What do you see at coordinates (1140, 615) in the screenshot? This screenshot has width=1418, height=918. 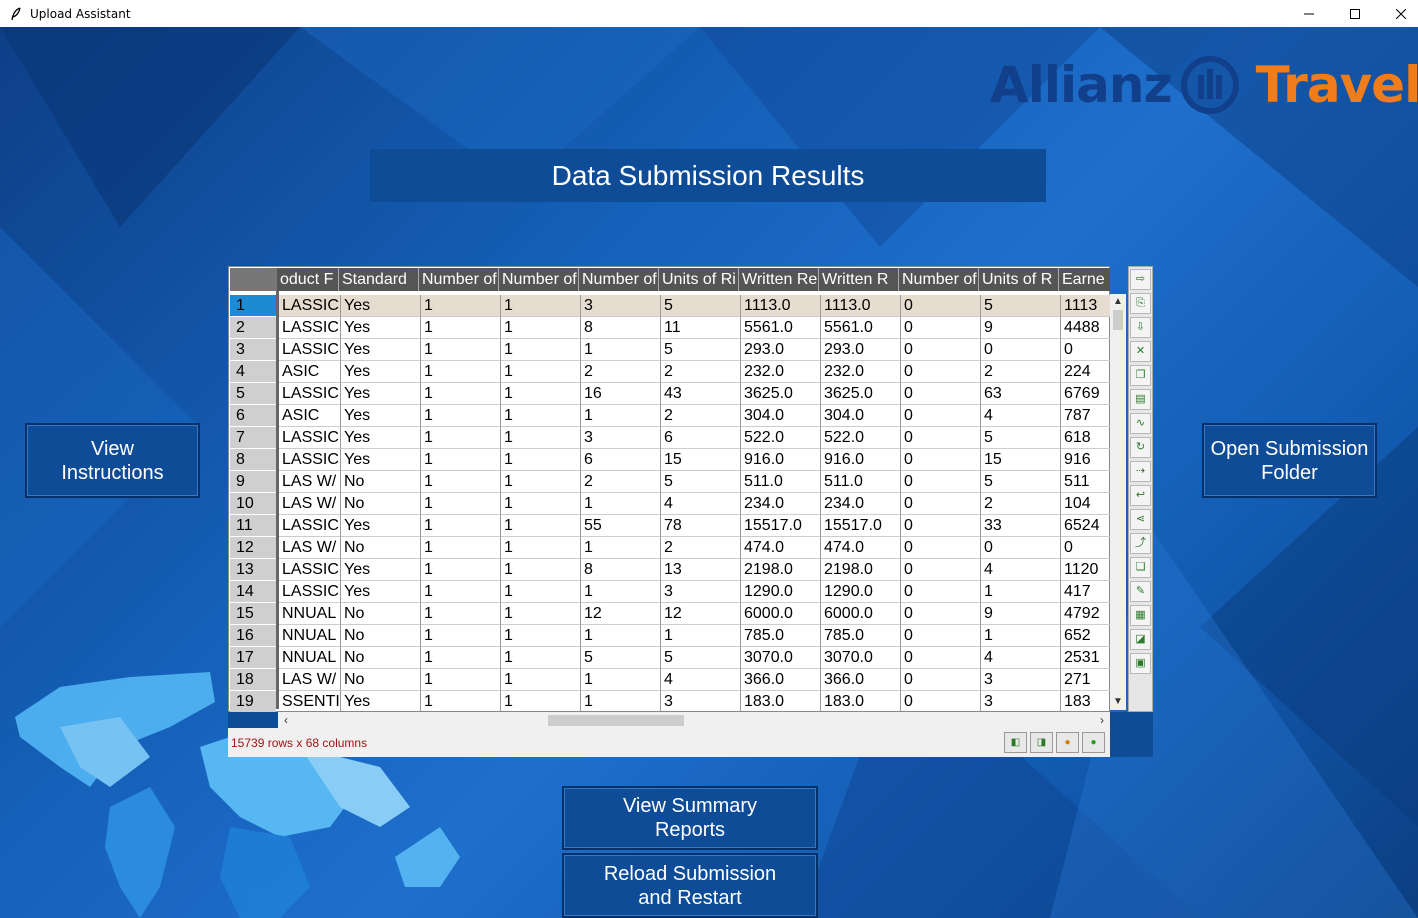 I see `calculator-icon: ▦` at bounding box center [1140, 615].